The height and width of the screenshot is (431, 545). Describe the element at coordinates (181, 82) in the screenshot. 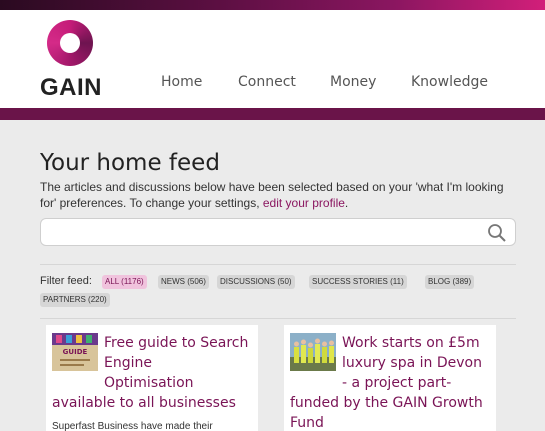

I see `nav-home: Home` at that location.